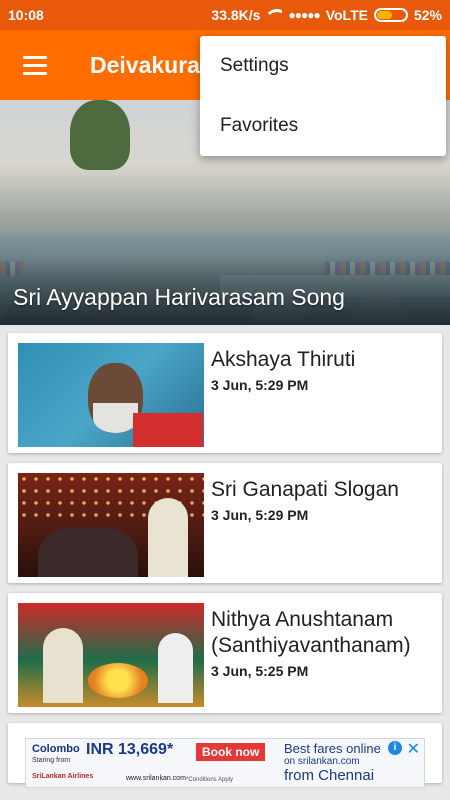 This screenshot has height=800, width=450. Describe the element at coordinates (305, 489) in the screenshot. I see `video-title: Sri Ganapati Slogan` at that location.